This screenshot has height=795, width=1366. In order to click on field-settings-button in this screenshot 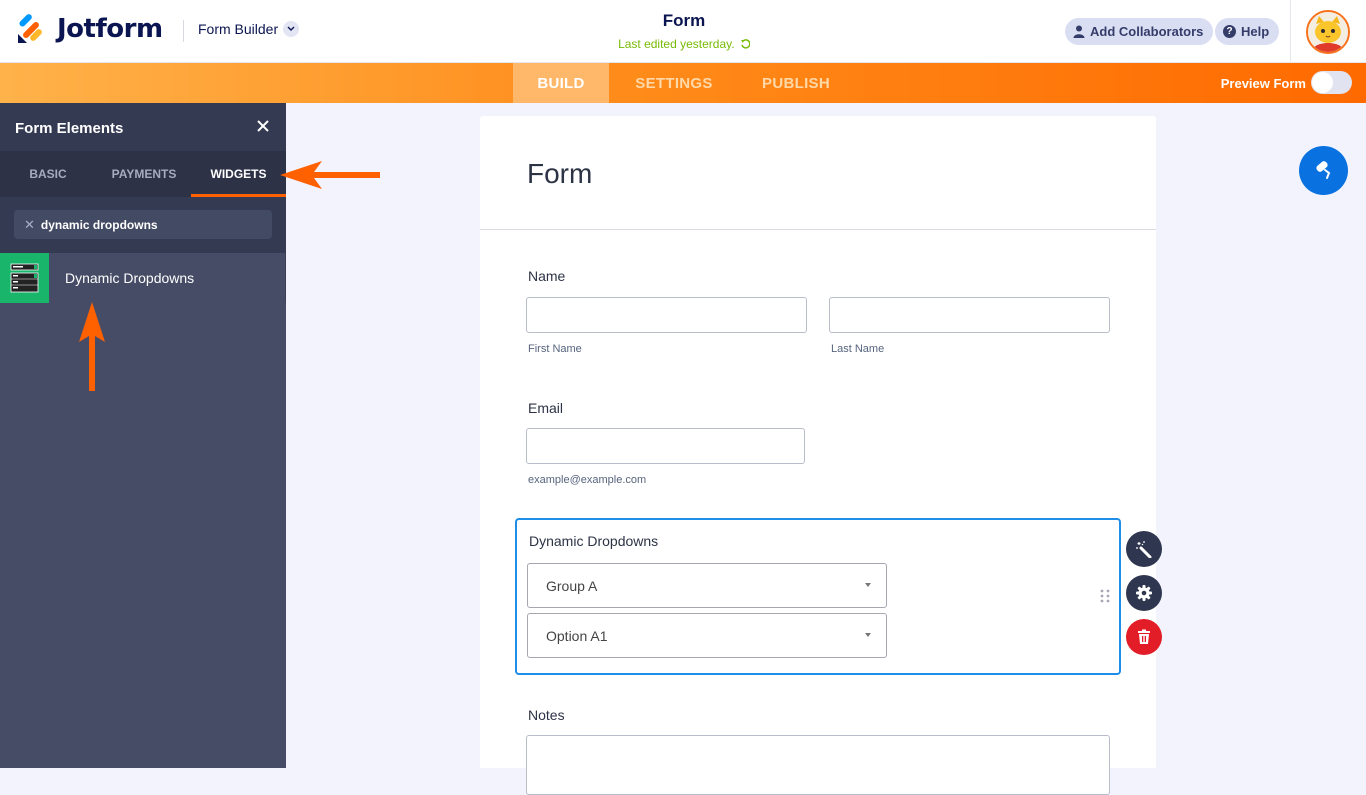, I will do `click(1144, 593)`.